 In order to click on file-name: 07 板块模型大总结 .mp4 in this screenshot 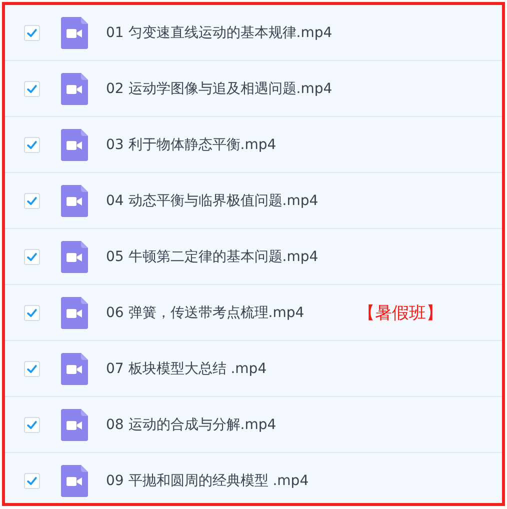, I will do `click(186, 369)`.